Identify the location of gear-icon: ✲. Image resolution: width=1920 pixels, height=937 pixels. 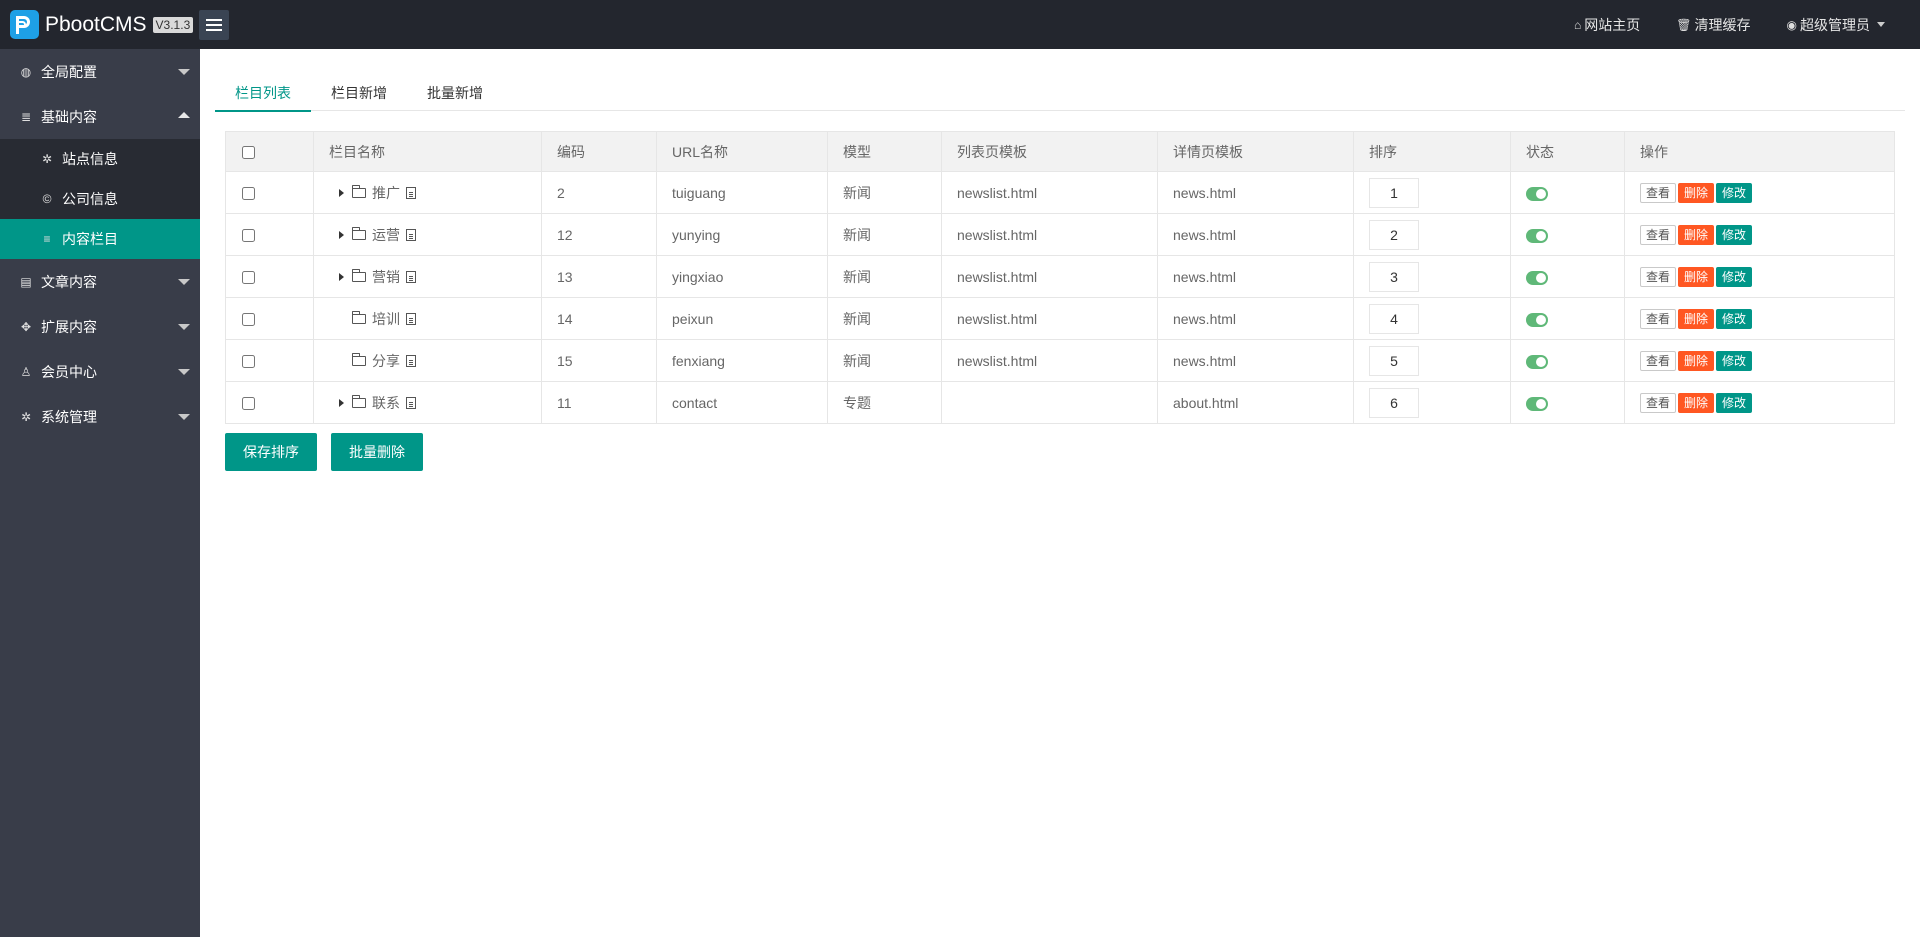
(47, 159).